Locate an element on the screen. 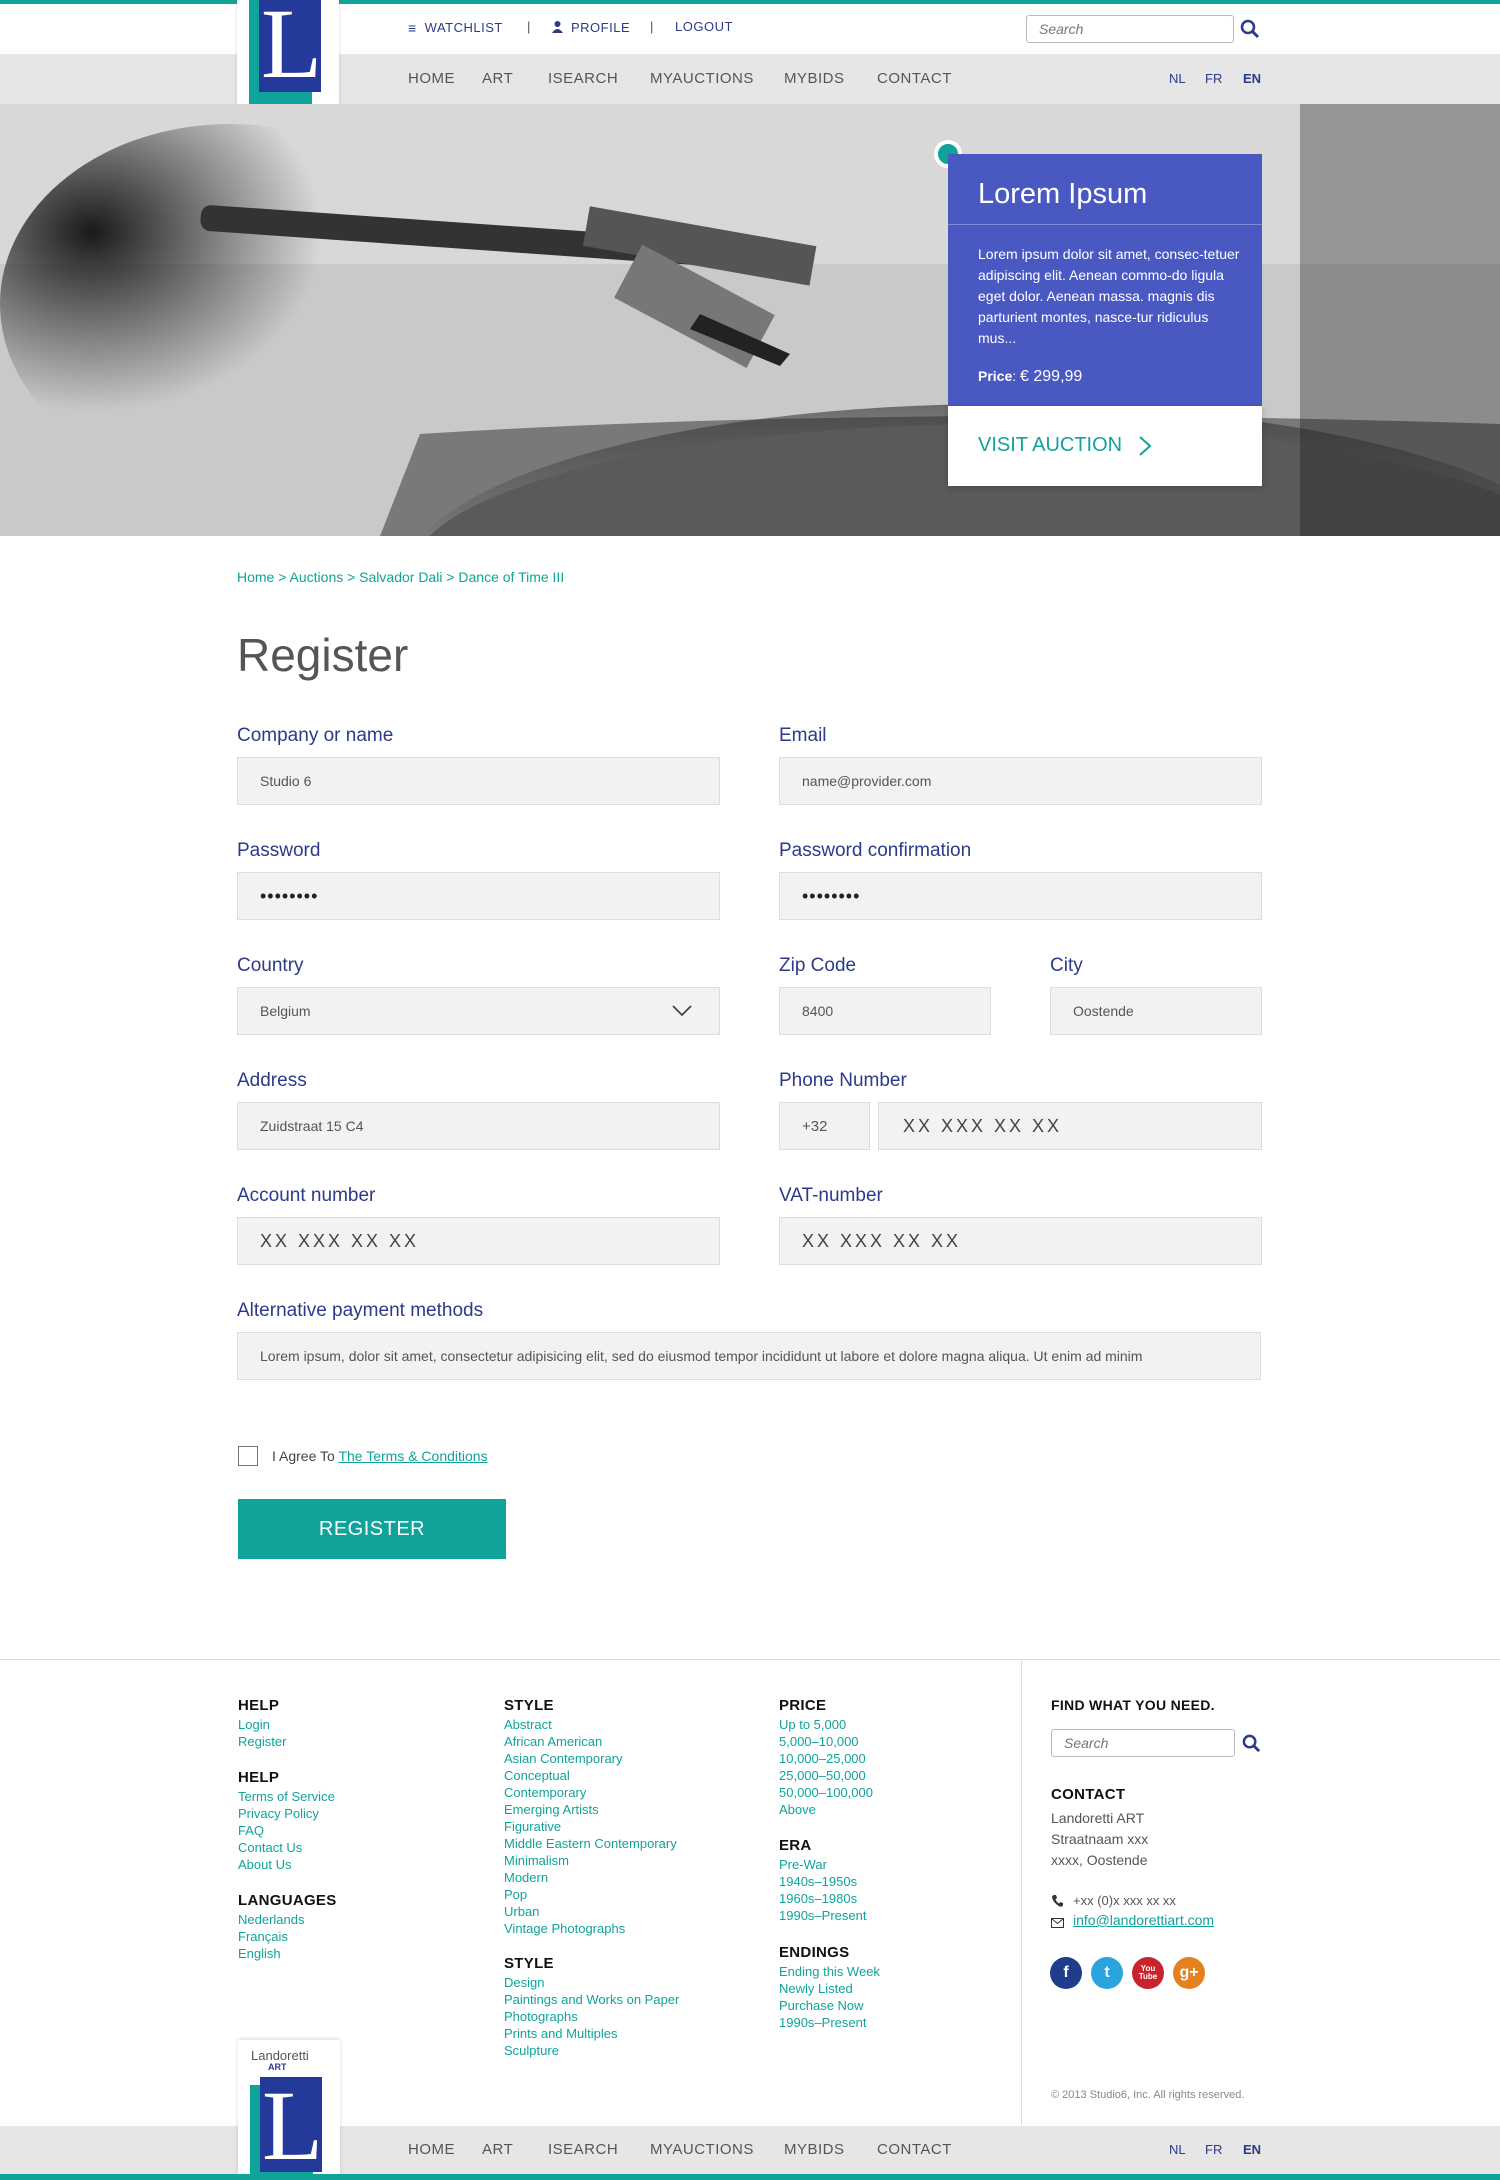 The image size is (1500, 2180). agree-checkbox is located at coordinates (248, 1456).